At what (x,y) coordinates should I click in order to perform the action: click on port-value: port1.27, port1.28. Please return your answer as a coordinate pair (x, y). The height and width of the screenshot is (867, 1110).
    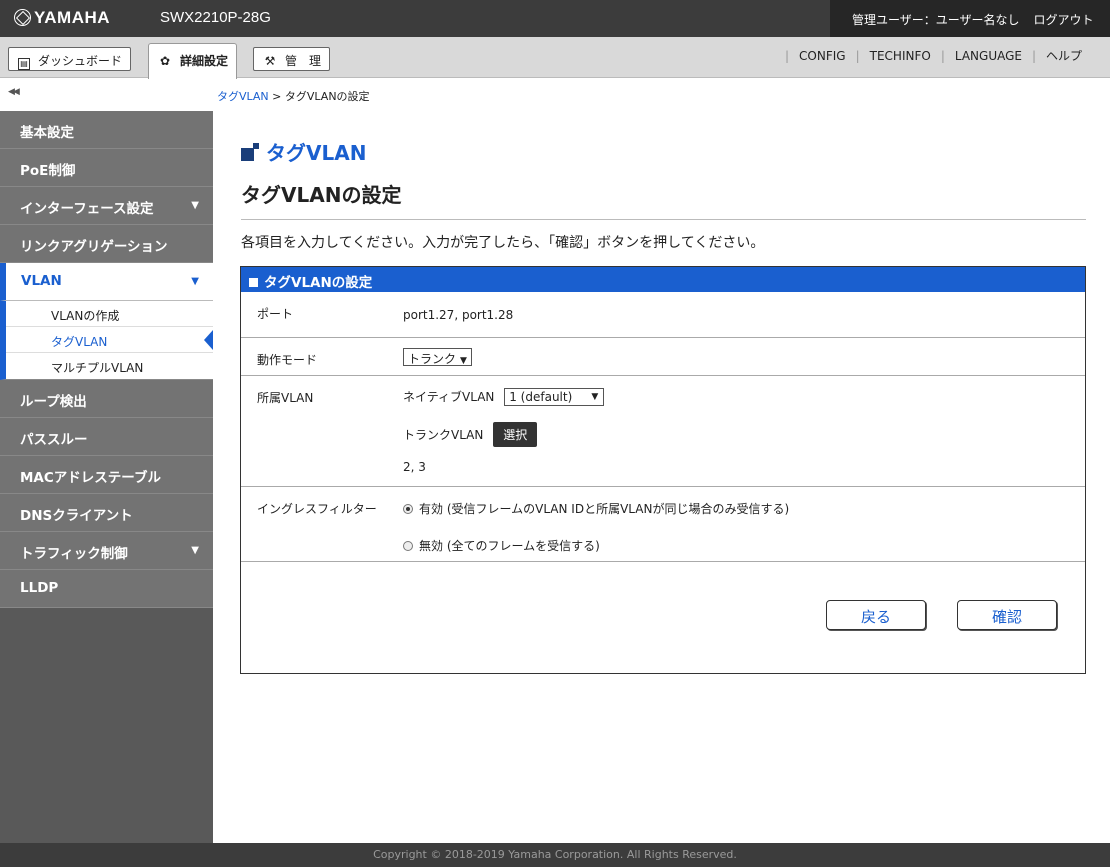
    Looking at the image, I should click on (458, 315).